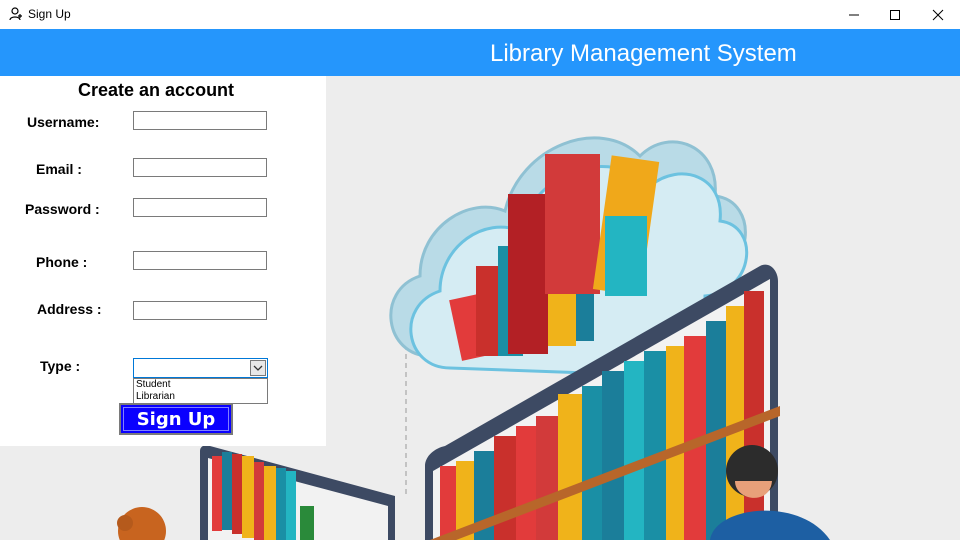 The image size is (960, 540). I want to click on form-heading: Create an account, so click(156, 90).